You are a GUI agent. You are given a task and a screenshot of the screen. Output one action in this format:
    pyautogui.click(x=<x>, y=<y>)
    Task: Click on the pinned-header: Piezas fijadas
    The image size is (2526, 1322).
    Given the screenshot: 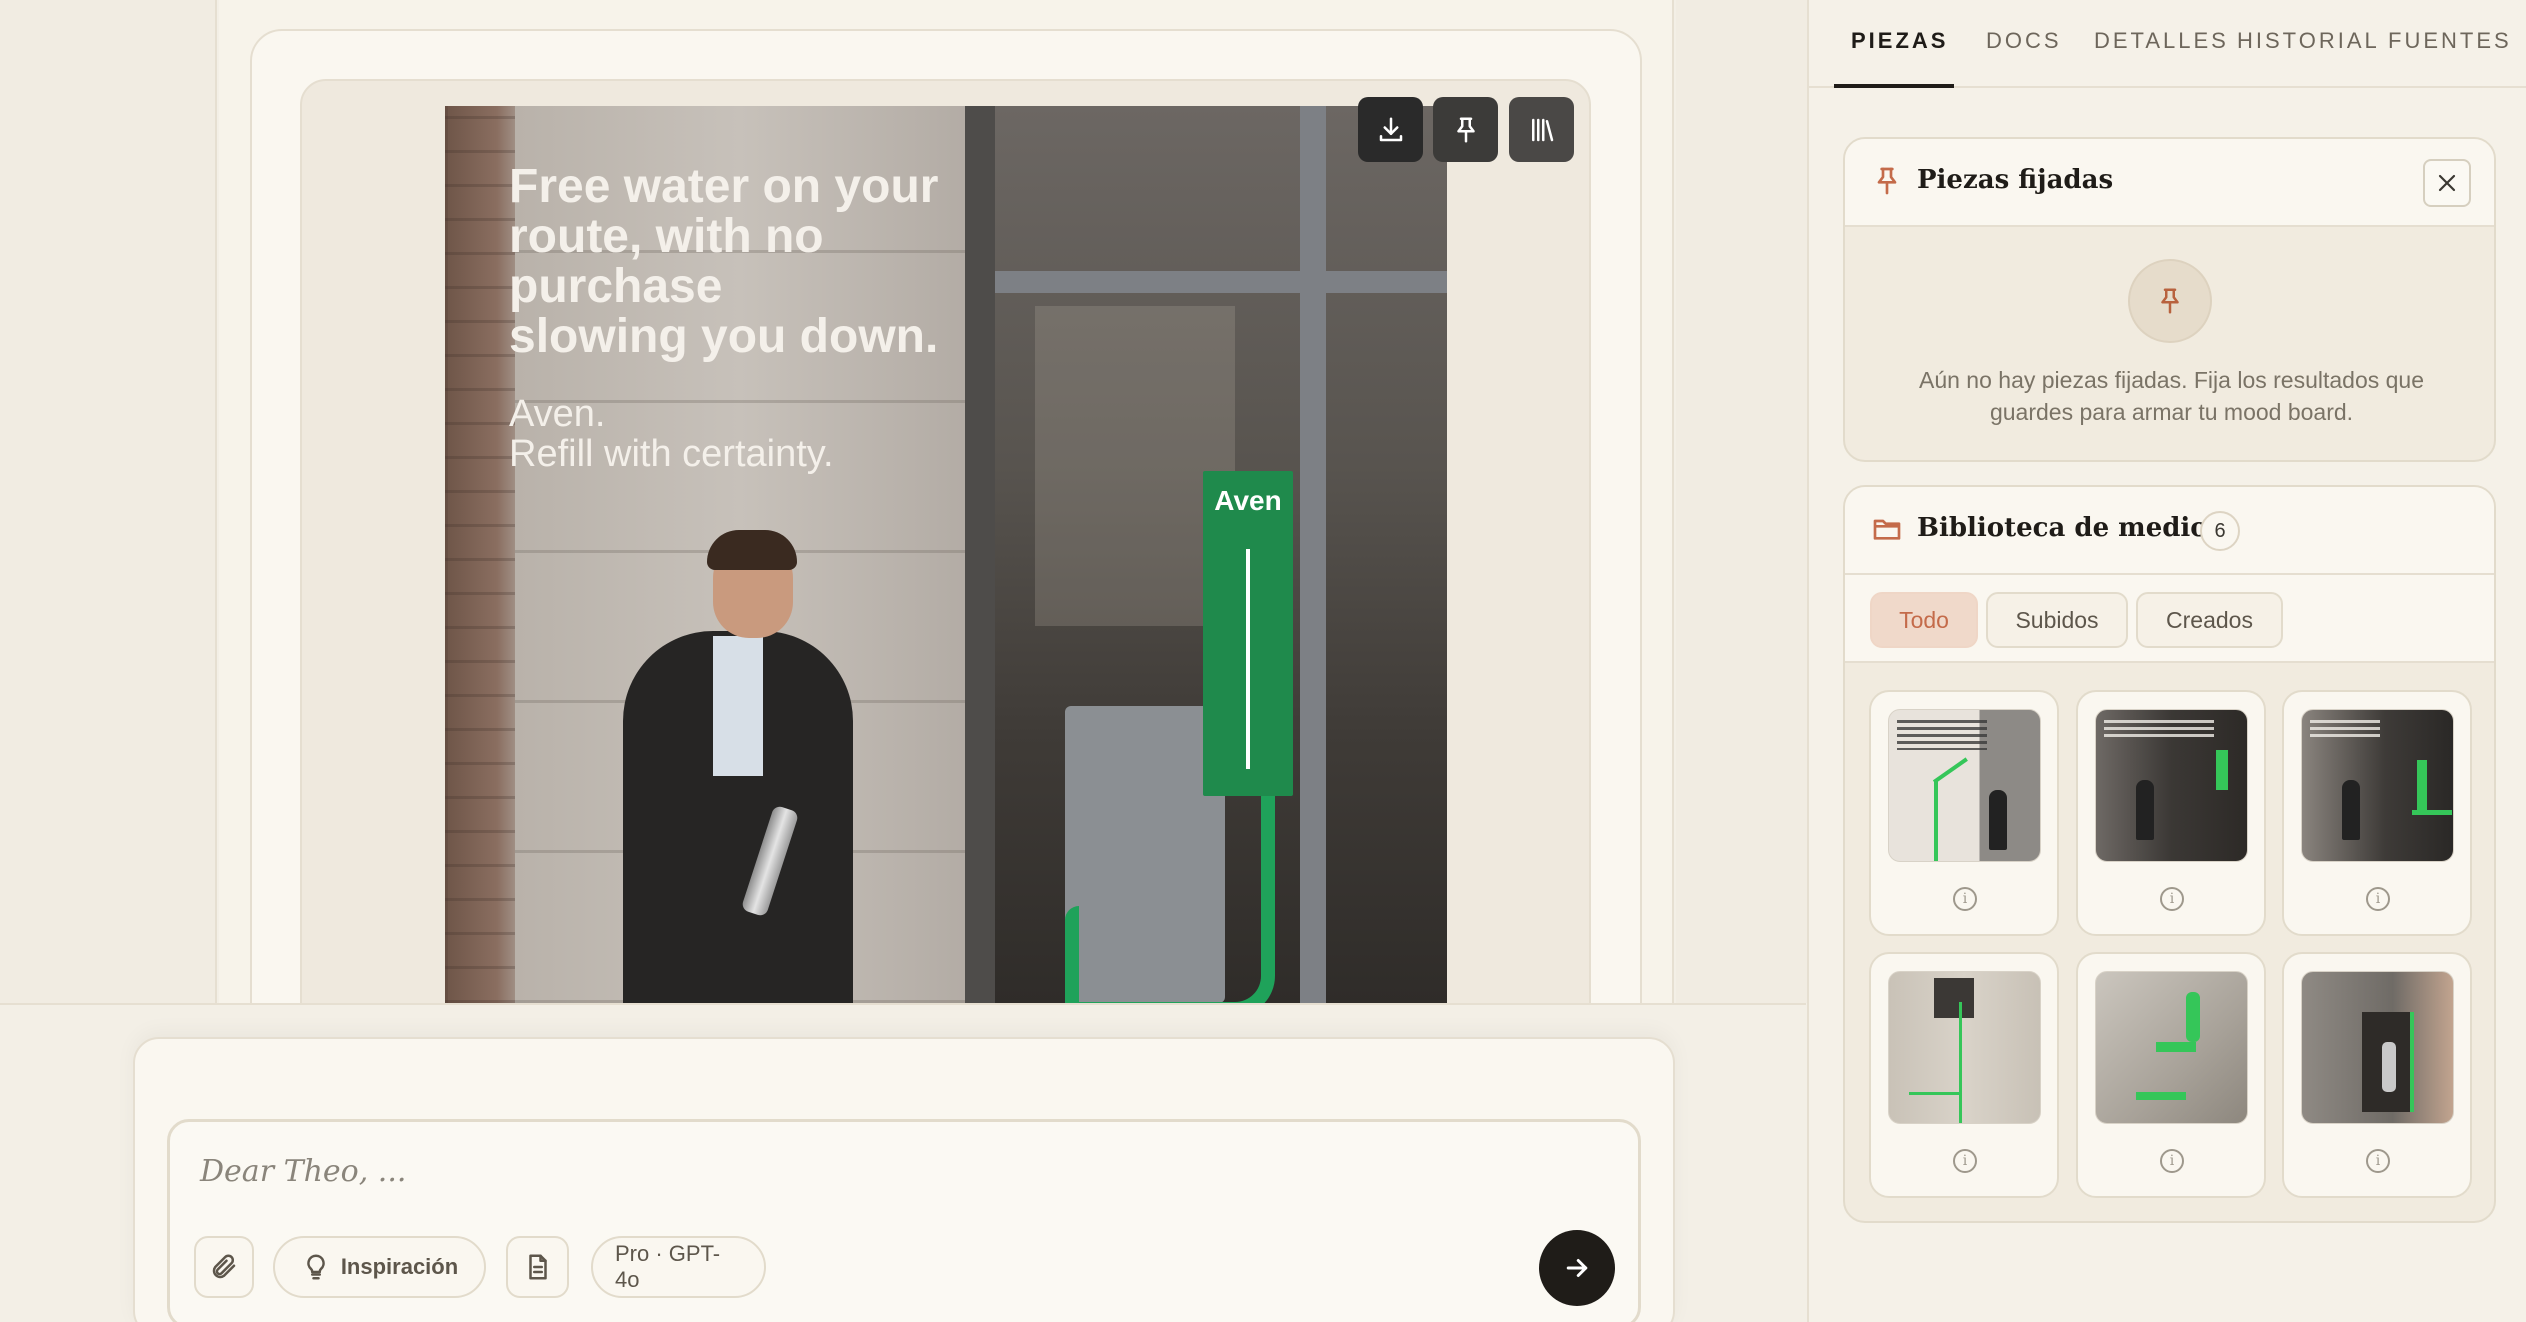 What is the action you would take?
    pyautogui.click(x=2169, y=183)
    